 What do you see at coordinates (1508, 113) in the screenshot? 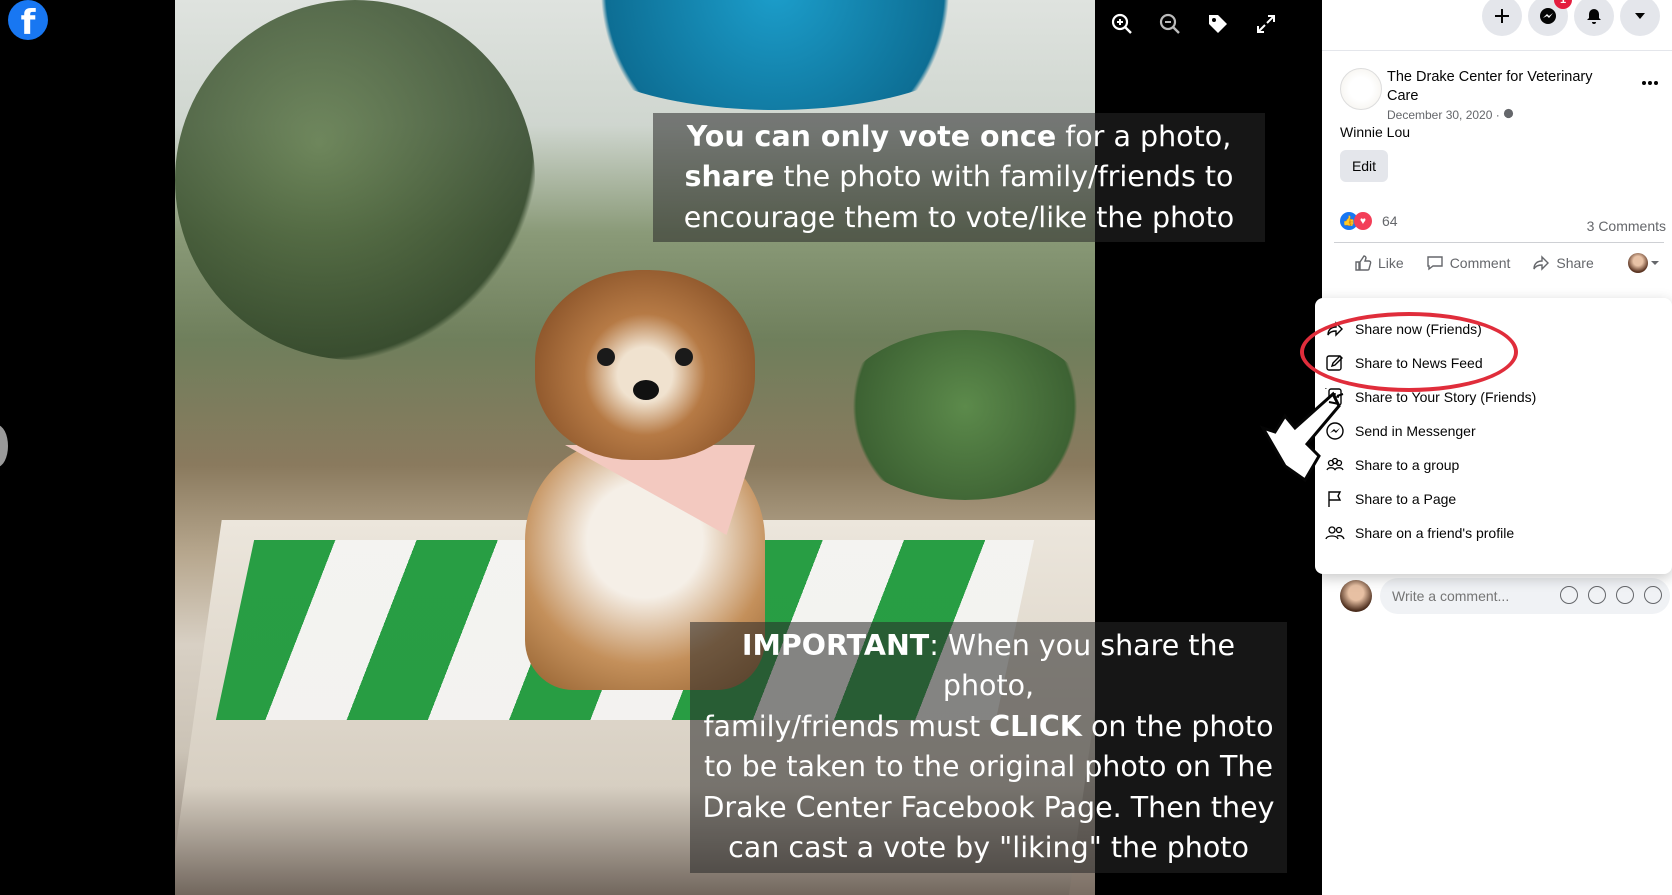
I see `globe-icon` at bounding box center [1508, 113].